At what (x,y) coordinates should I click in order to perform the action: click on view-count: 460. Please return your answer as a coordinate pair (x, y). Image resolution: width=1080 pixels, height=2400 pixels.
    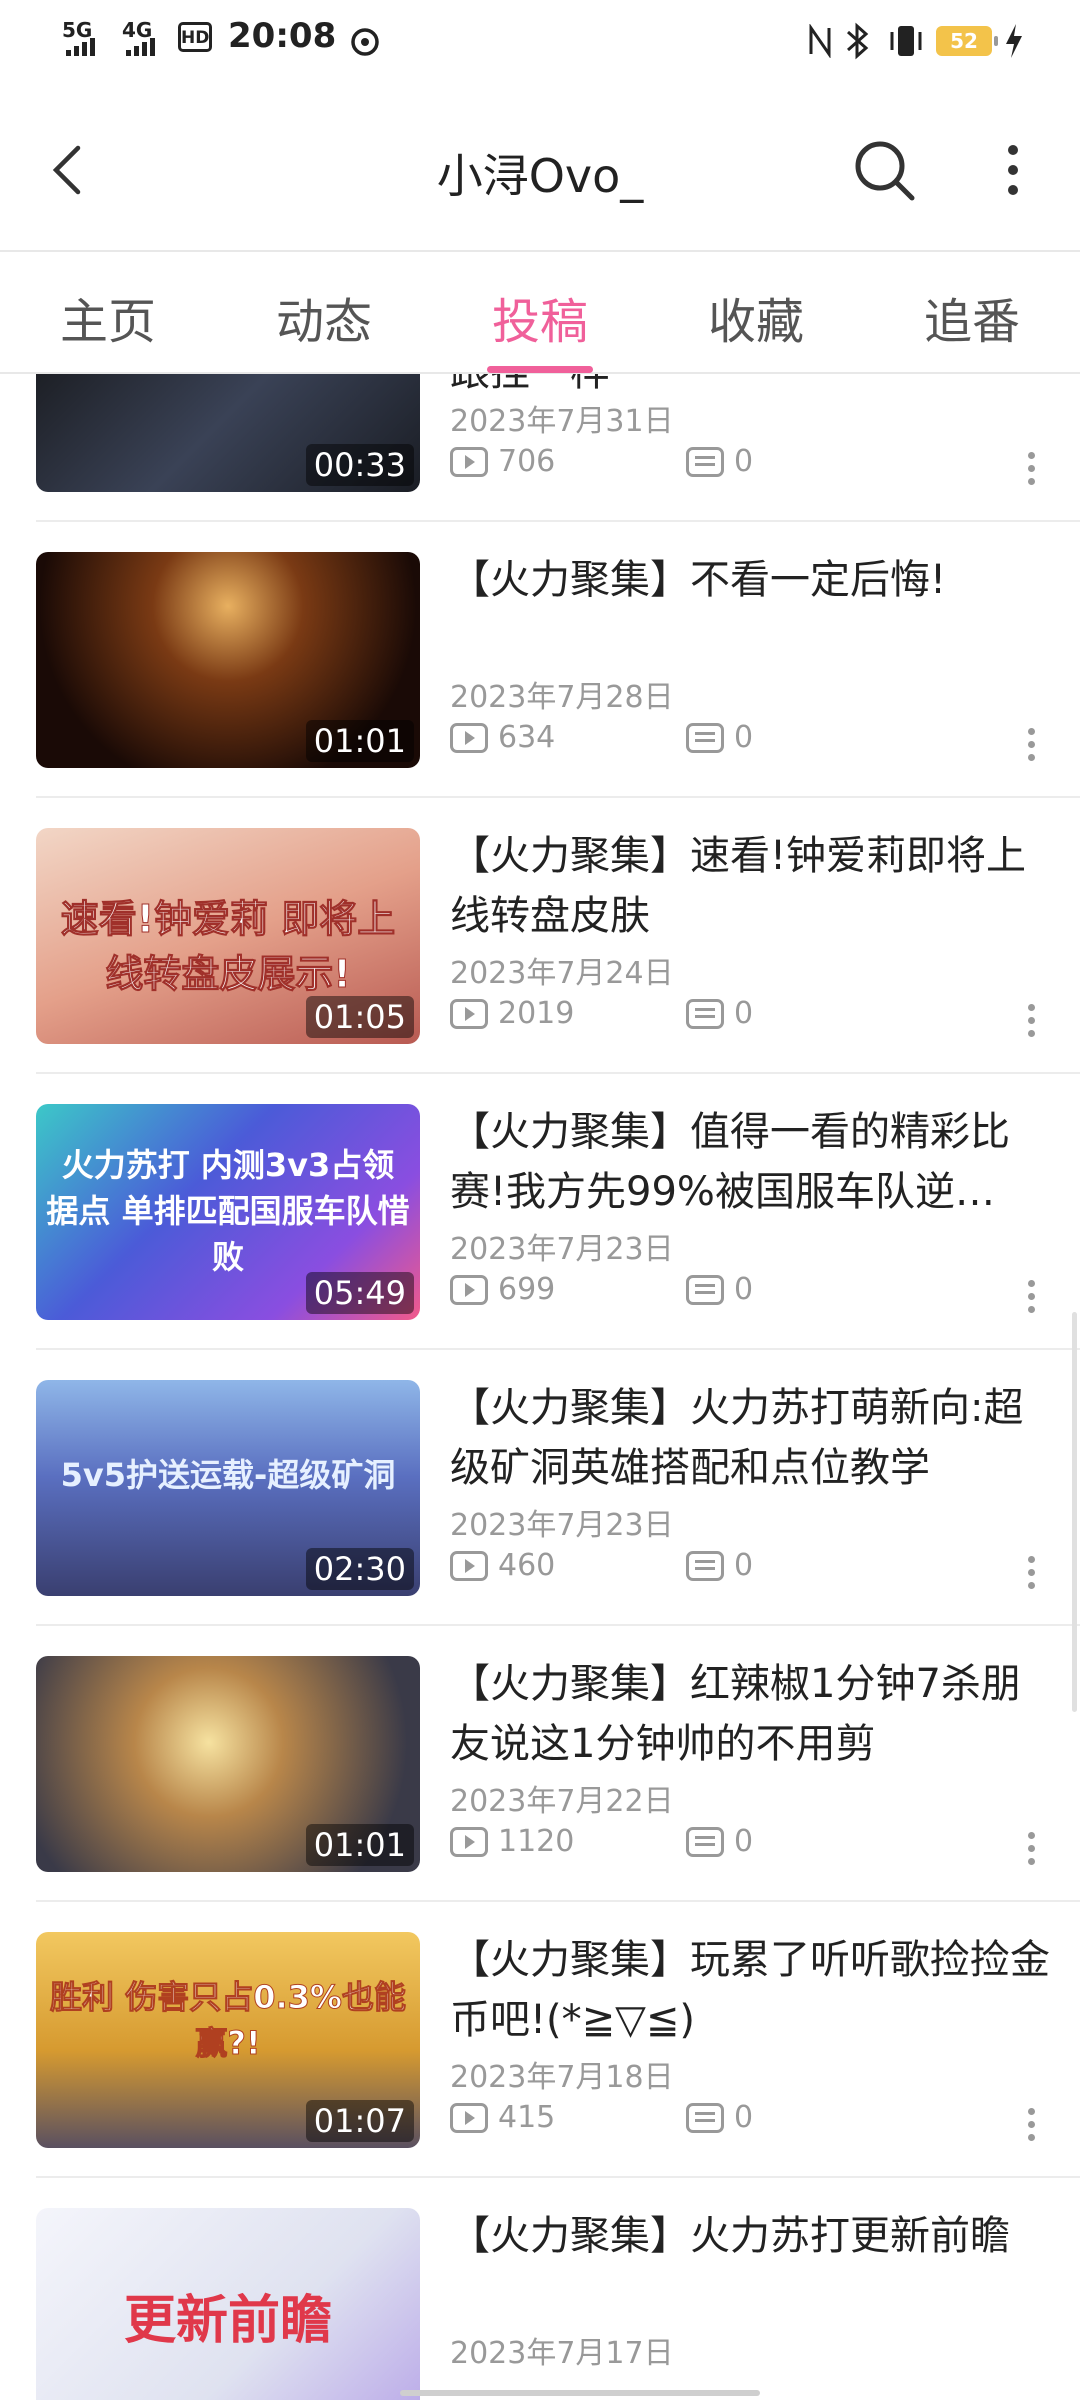
    Looking at the image, I should click on (527, 1565).